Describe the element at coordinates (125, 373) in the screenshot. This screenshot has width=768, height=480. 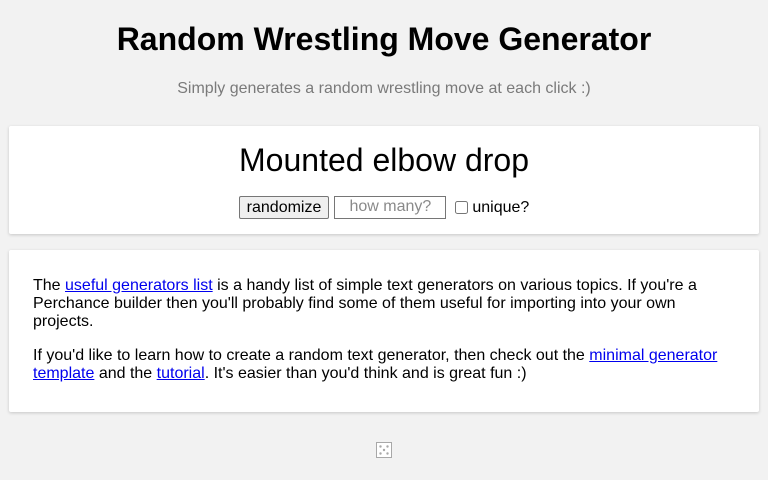
I see `info-text: and the` at that location.